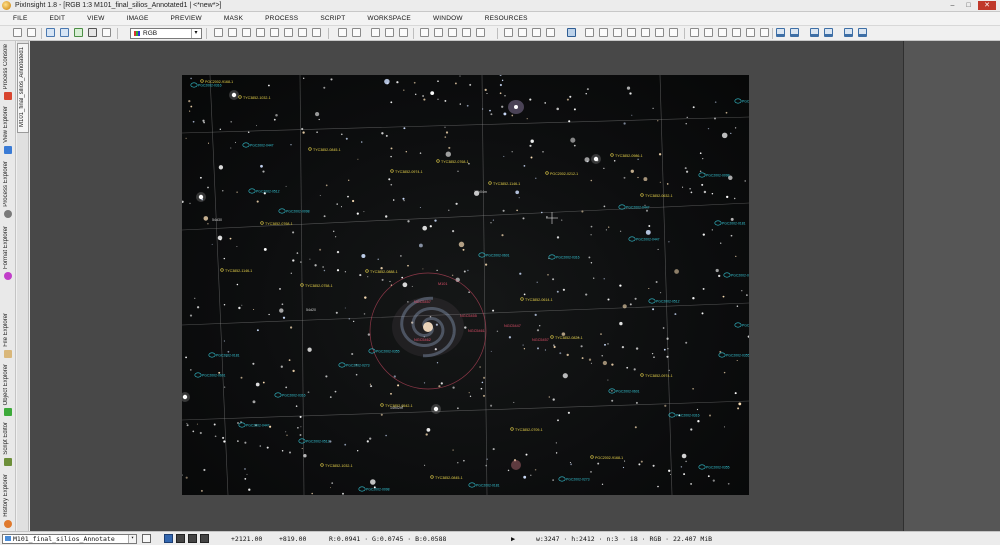  I want to click on menu-preview: PREVIEW, so click(180, 18).